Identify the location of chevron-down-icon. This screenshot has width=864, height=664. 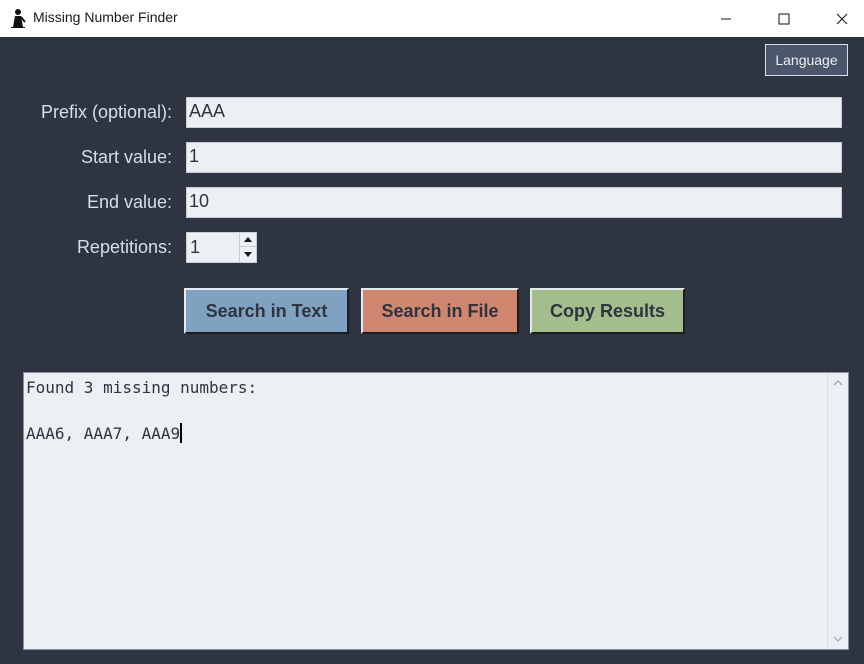
(838, 639).